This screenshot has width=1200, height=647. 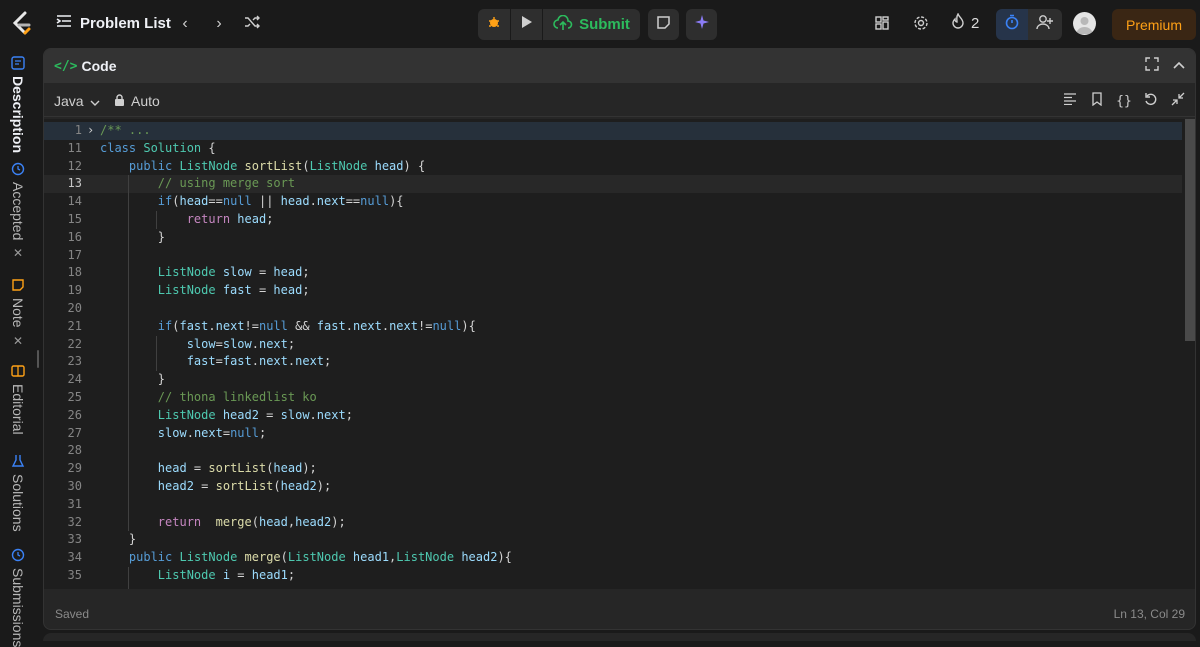 I want to click on code-line: 17, so click(x=613, y=256).